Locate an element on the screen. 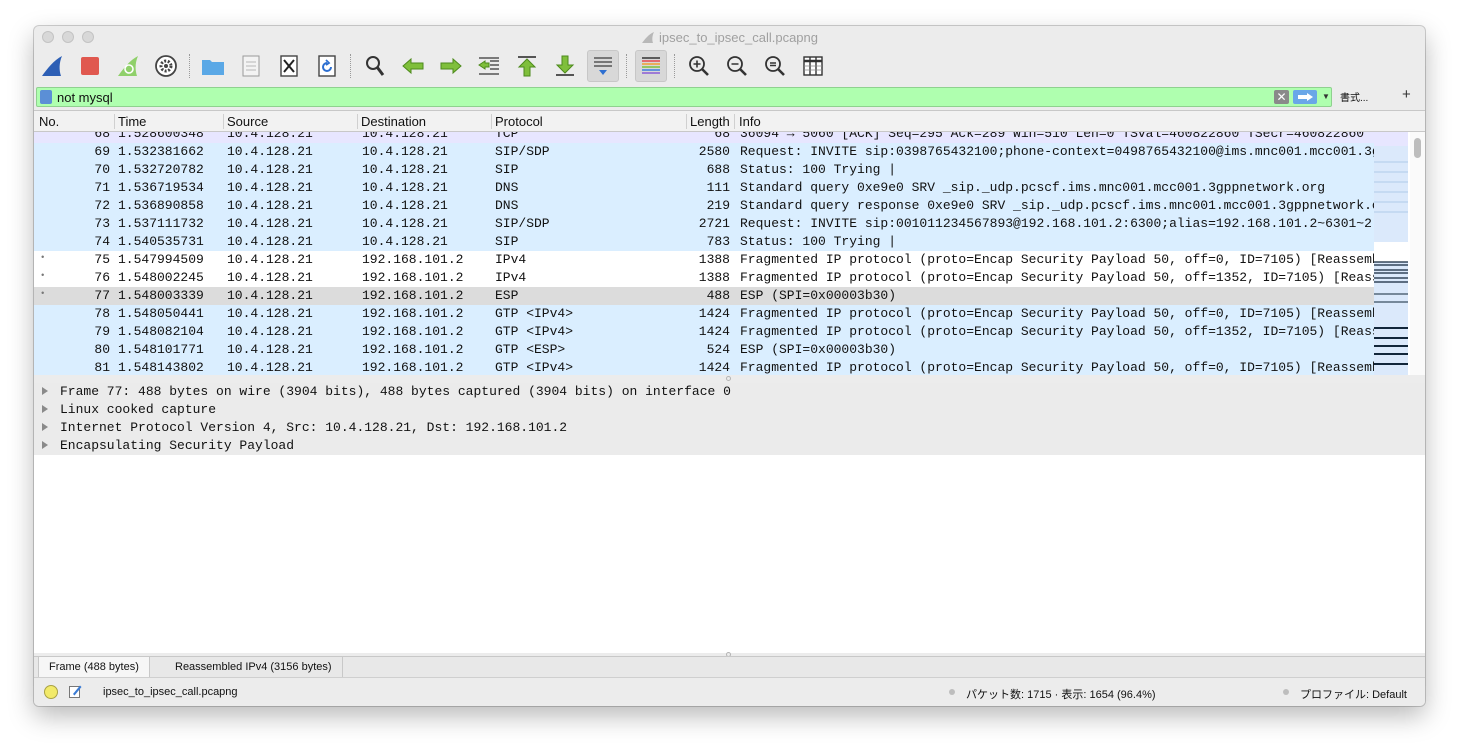 The image size is (1459, 747). zoom-normal-button is located at coordinates (775, 66).